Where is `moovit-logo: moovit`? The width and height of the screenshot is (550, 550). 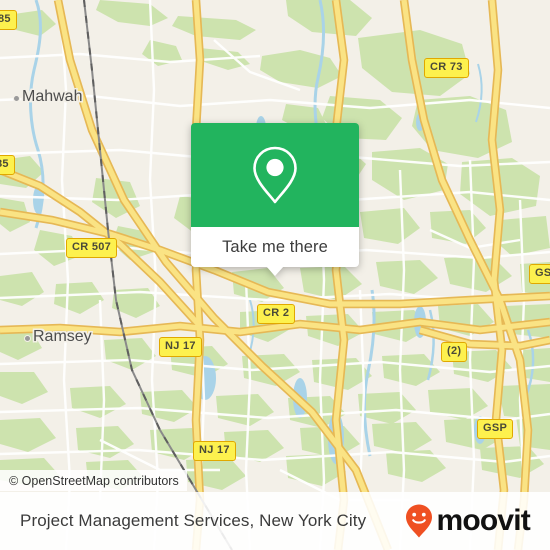
moovit-logo: moovit is located at coordinates (467, 521).